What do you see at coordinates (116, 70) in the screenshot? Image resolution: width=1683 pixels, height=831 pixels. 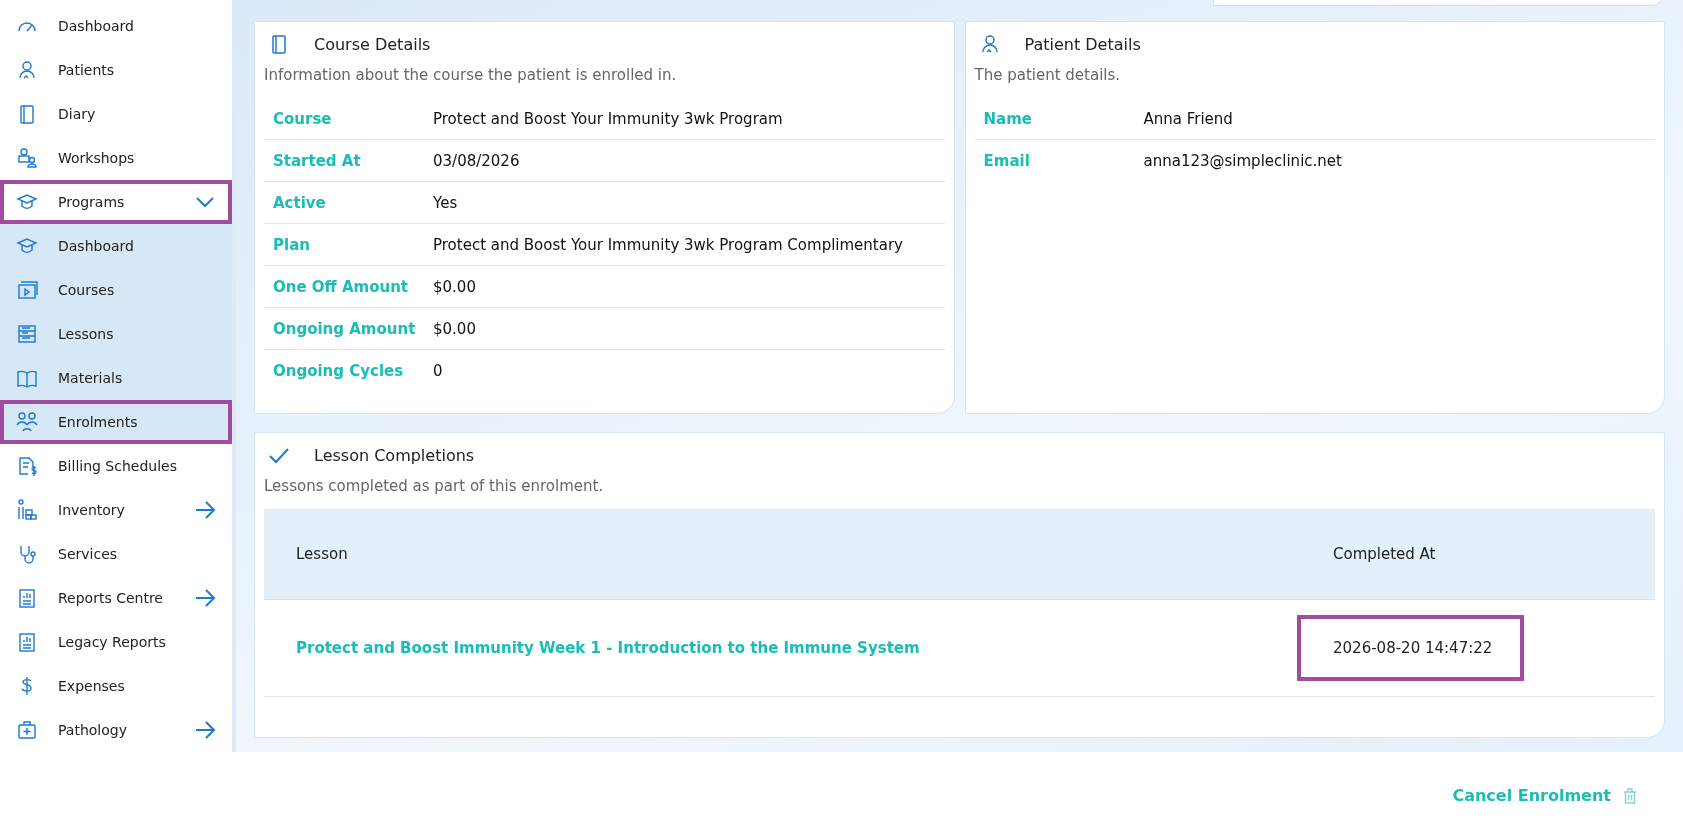 I see `sidebar-item: Patients` at bounding box center [116, 70].